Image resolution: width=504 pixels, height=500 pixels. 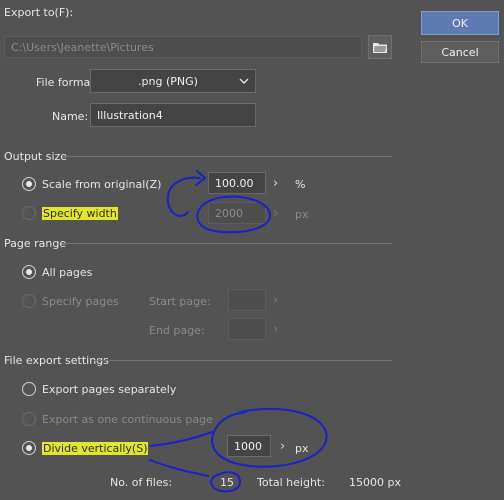 What do you see at coordinates (183, 196) in the screenshot?
I see `scale-arrow-annotation` at bounding box center [183, 196].